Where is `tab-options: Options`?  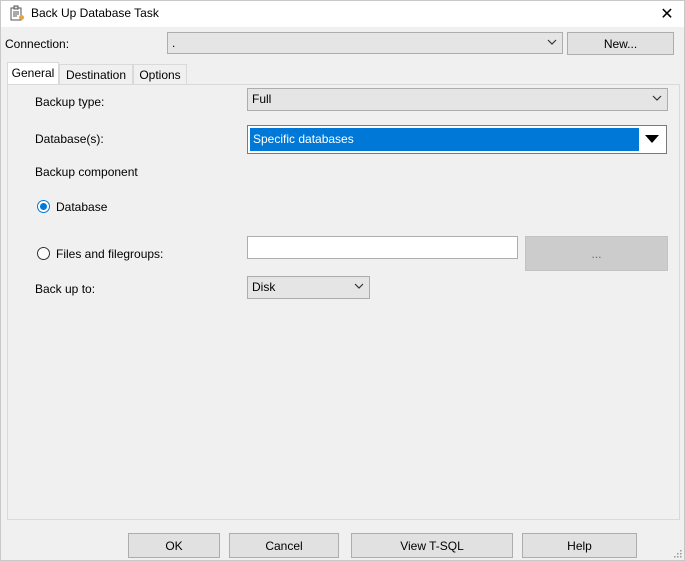 tab-options: Options is located at coordinates (160, 74).